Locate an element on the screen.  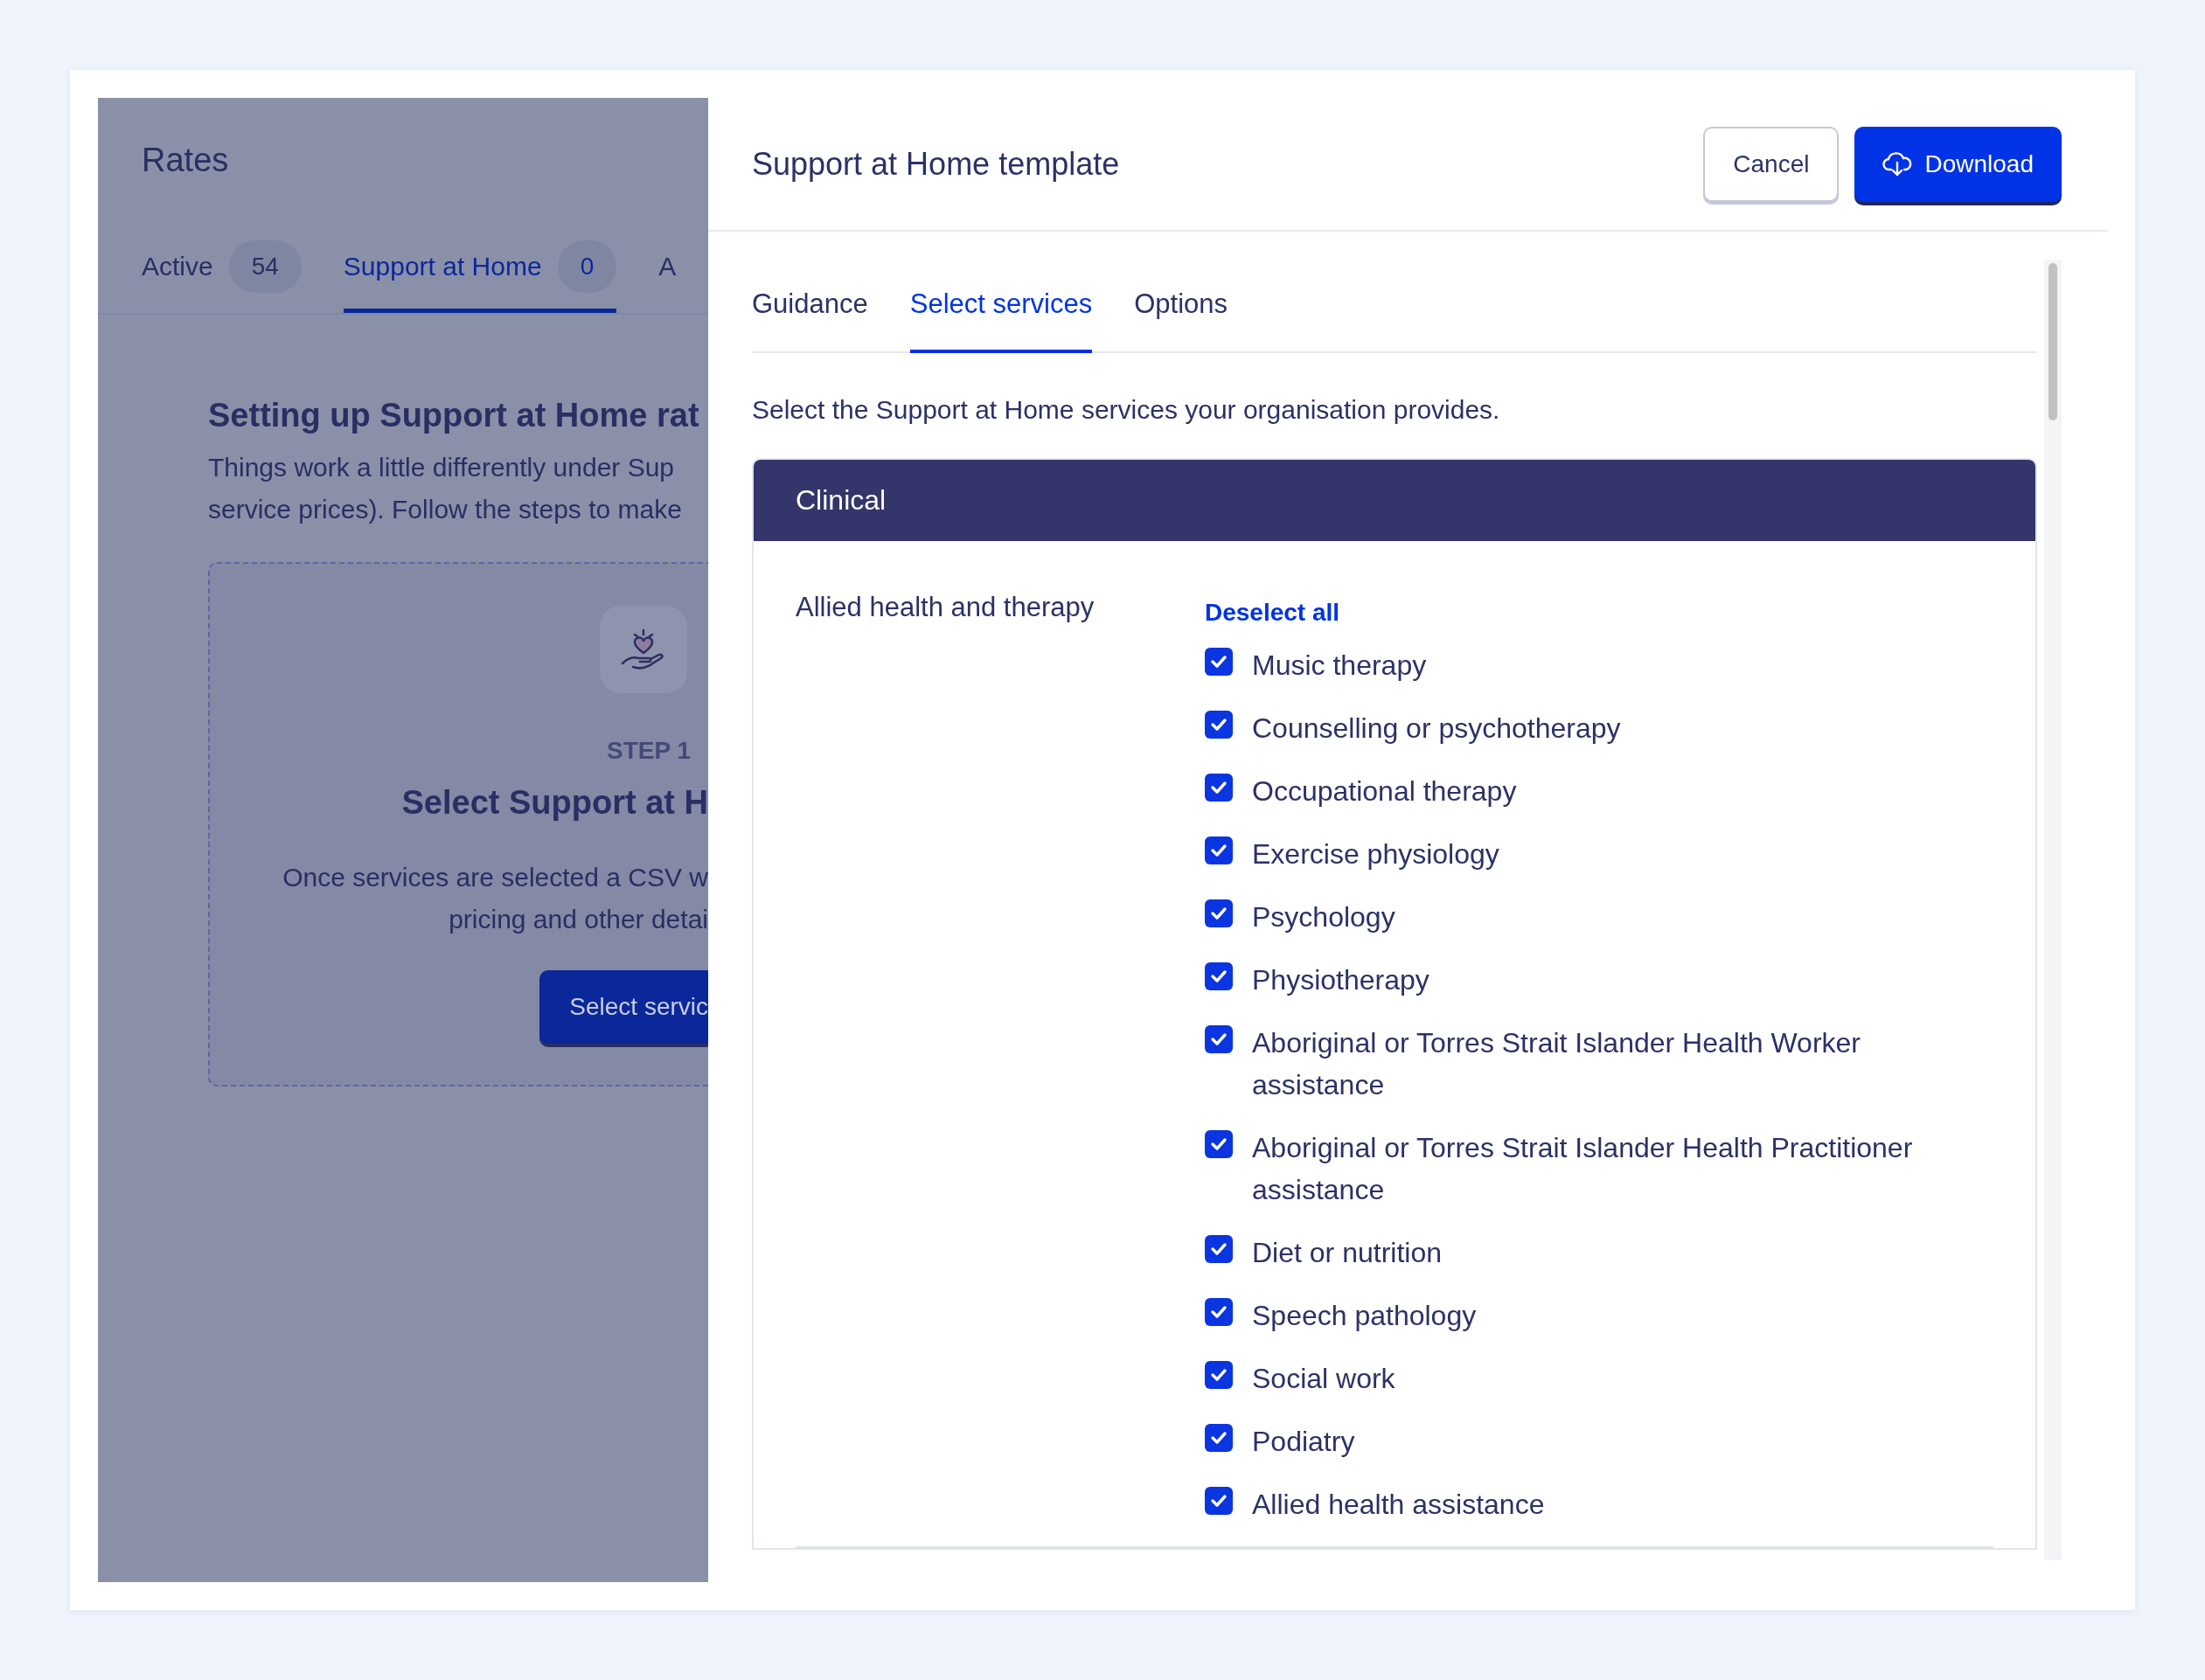
tab-label: Active is located at coordinates (177, 266).